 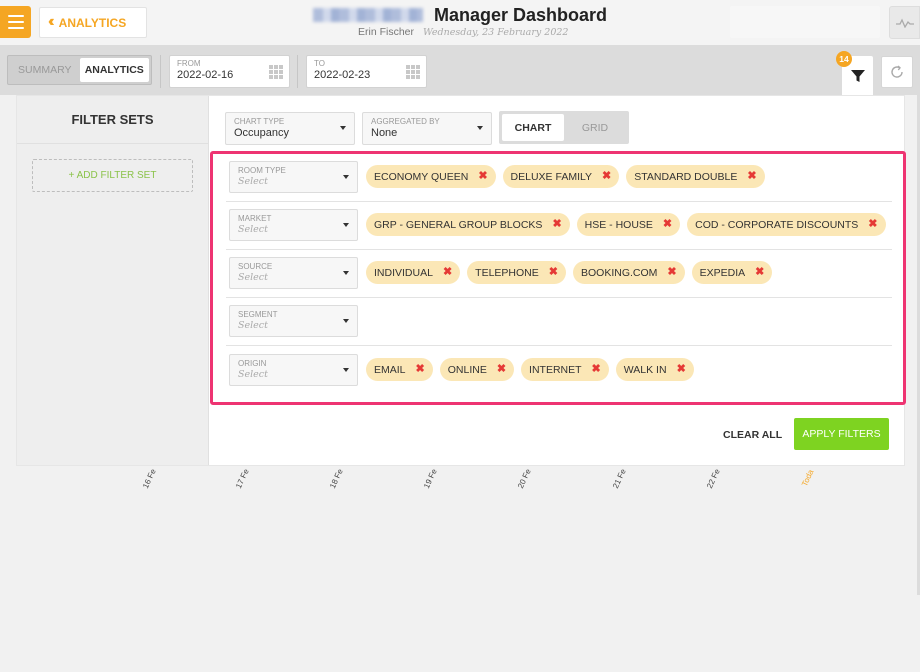 What do you see at coordinates (293, 370) in the screenshot?
I see `origin-select: ORIGIN Select` at bounding box center [293, 370].